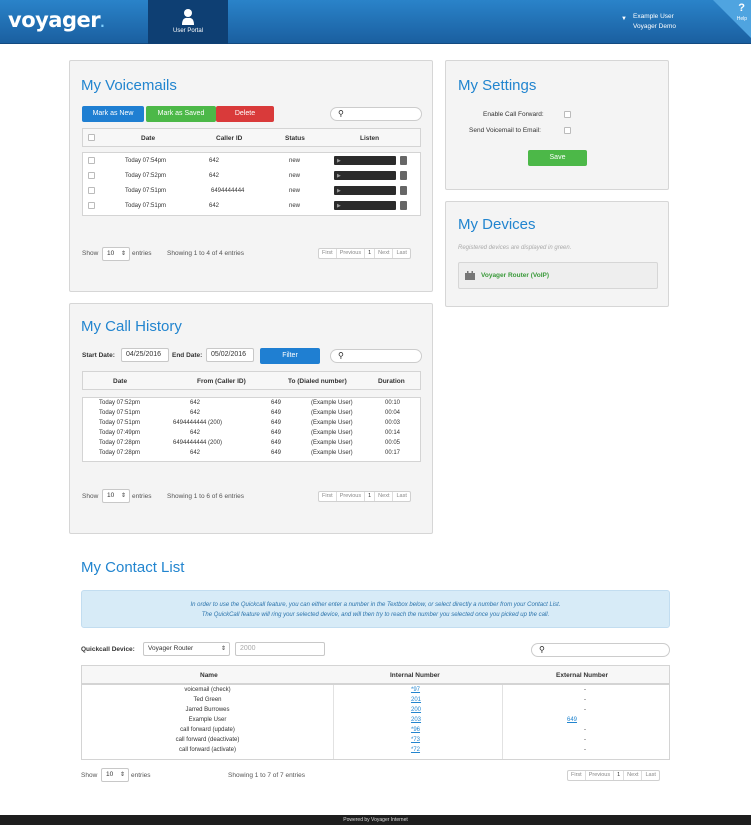  I want to click on table-row: call forward (deactivate) *73 -, so click(375, 742).